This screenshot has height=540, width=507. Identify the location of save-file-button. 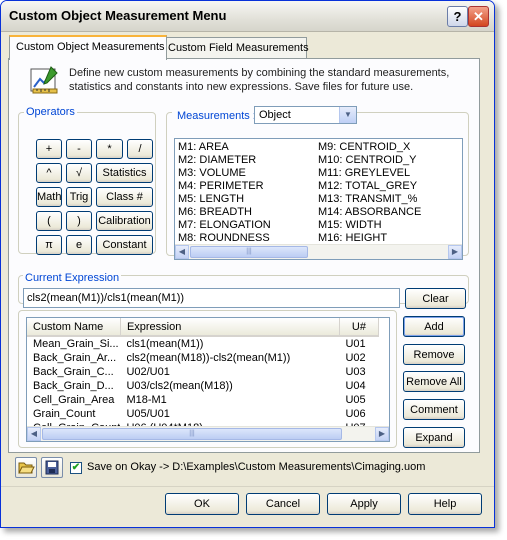
(52, 467).